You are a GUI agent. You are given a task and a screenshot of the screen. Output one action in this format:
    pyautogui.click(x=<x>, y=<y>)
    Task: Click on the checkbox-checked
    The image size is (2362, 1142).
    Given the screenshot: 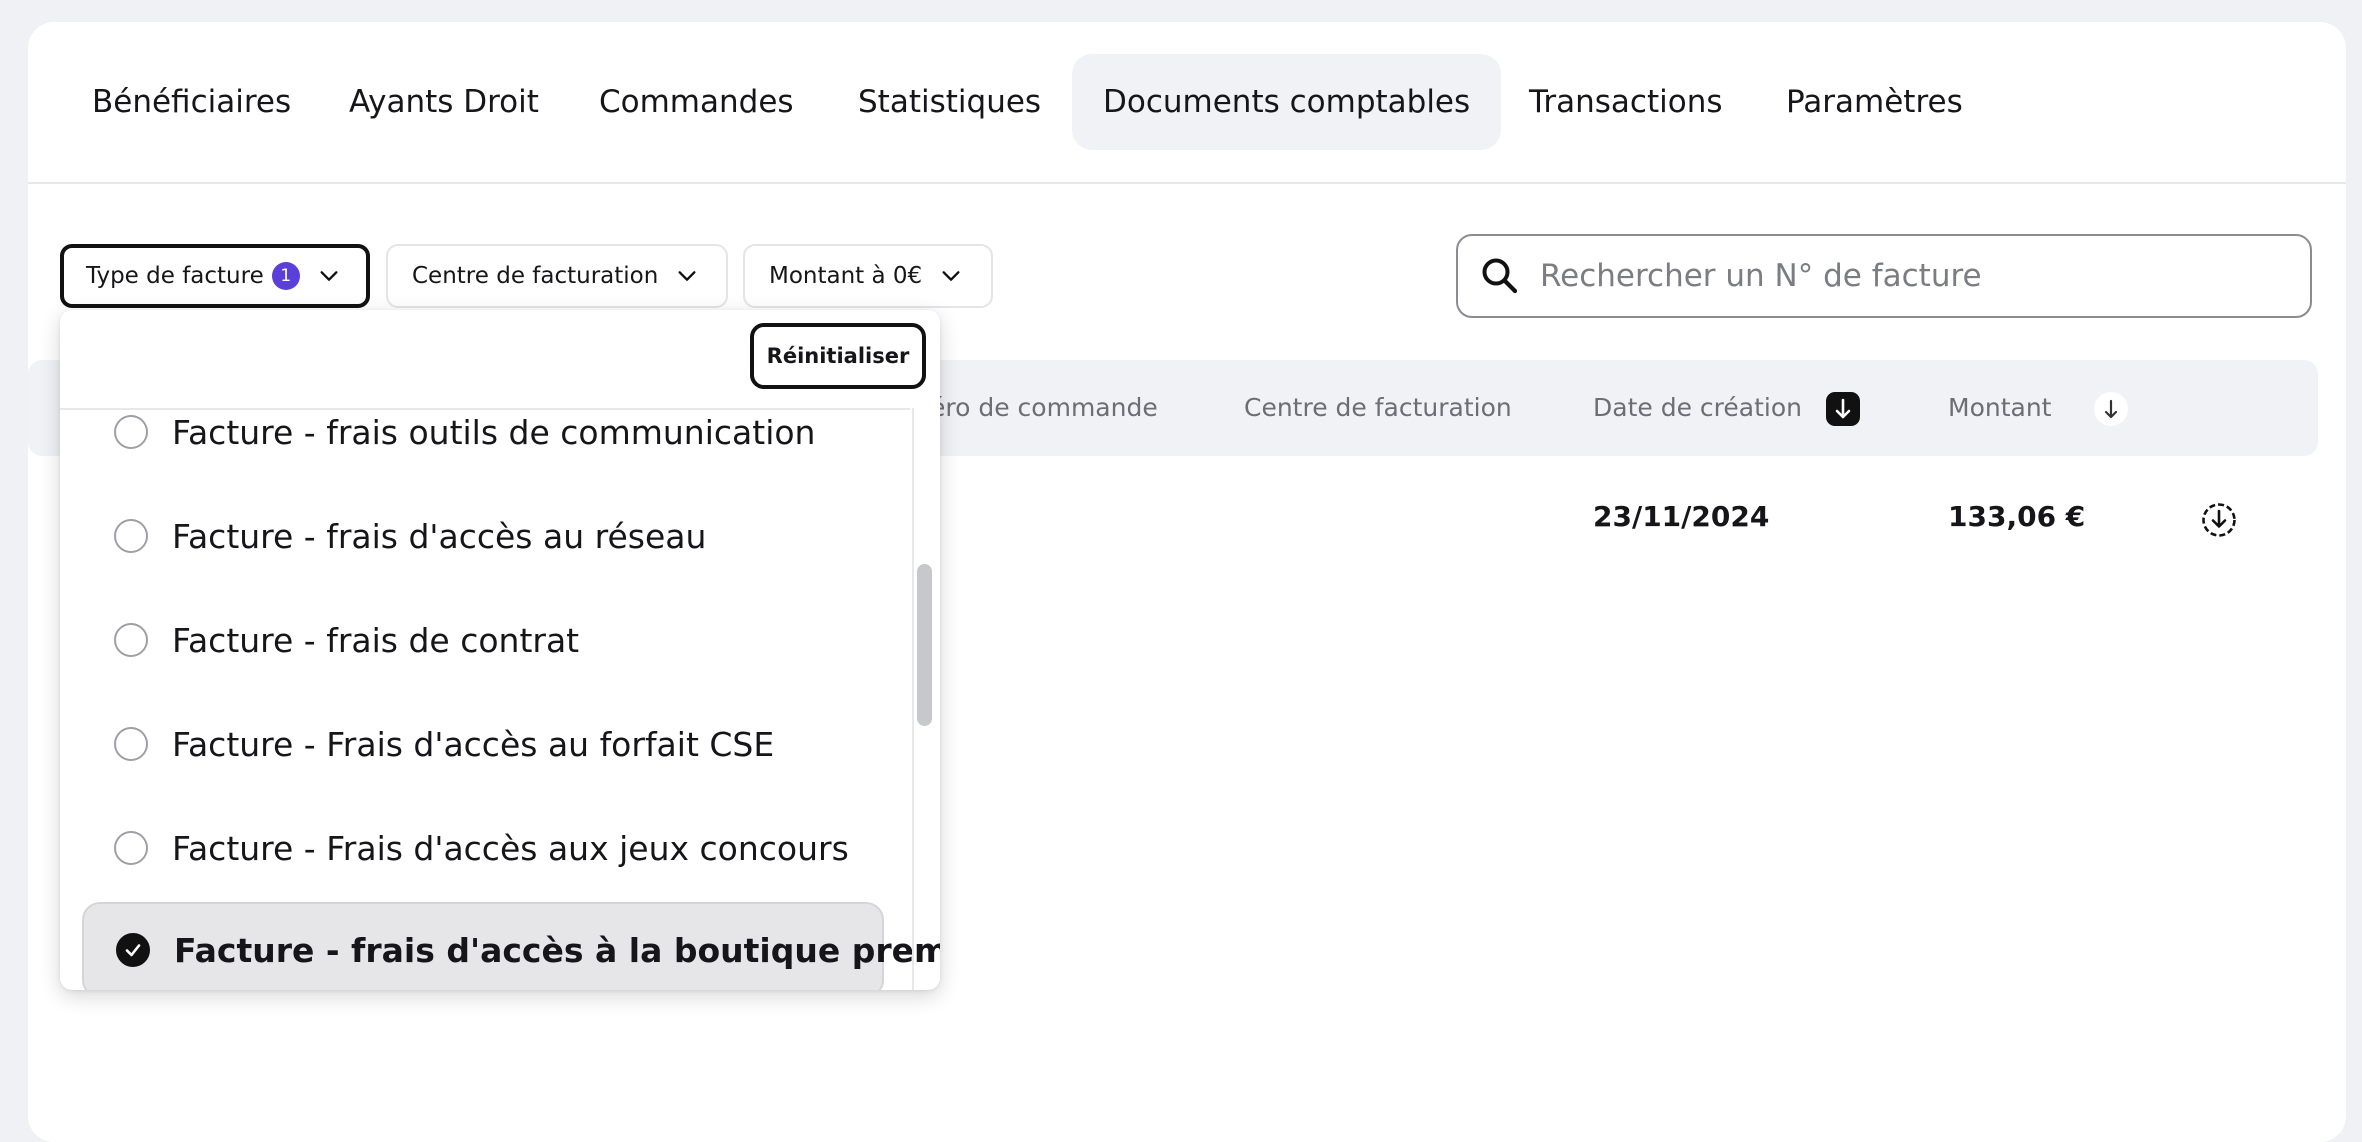 What is the action you would take?
    pyautogui.click(x=133, y=950)
    